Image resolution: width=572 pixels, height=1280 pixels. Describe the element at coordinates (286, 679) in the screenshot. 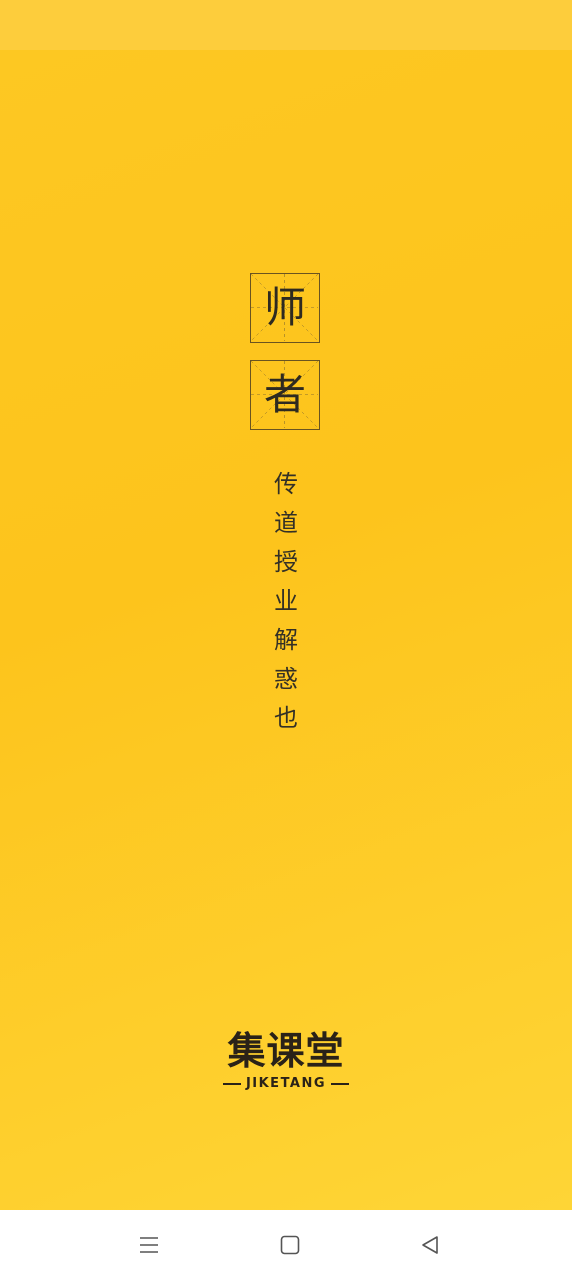

I see `motto-char: 惑` at that location.